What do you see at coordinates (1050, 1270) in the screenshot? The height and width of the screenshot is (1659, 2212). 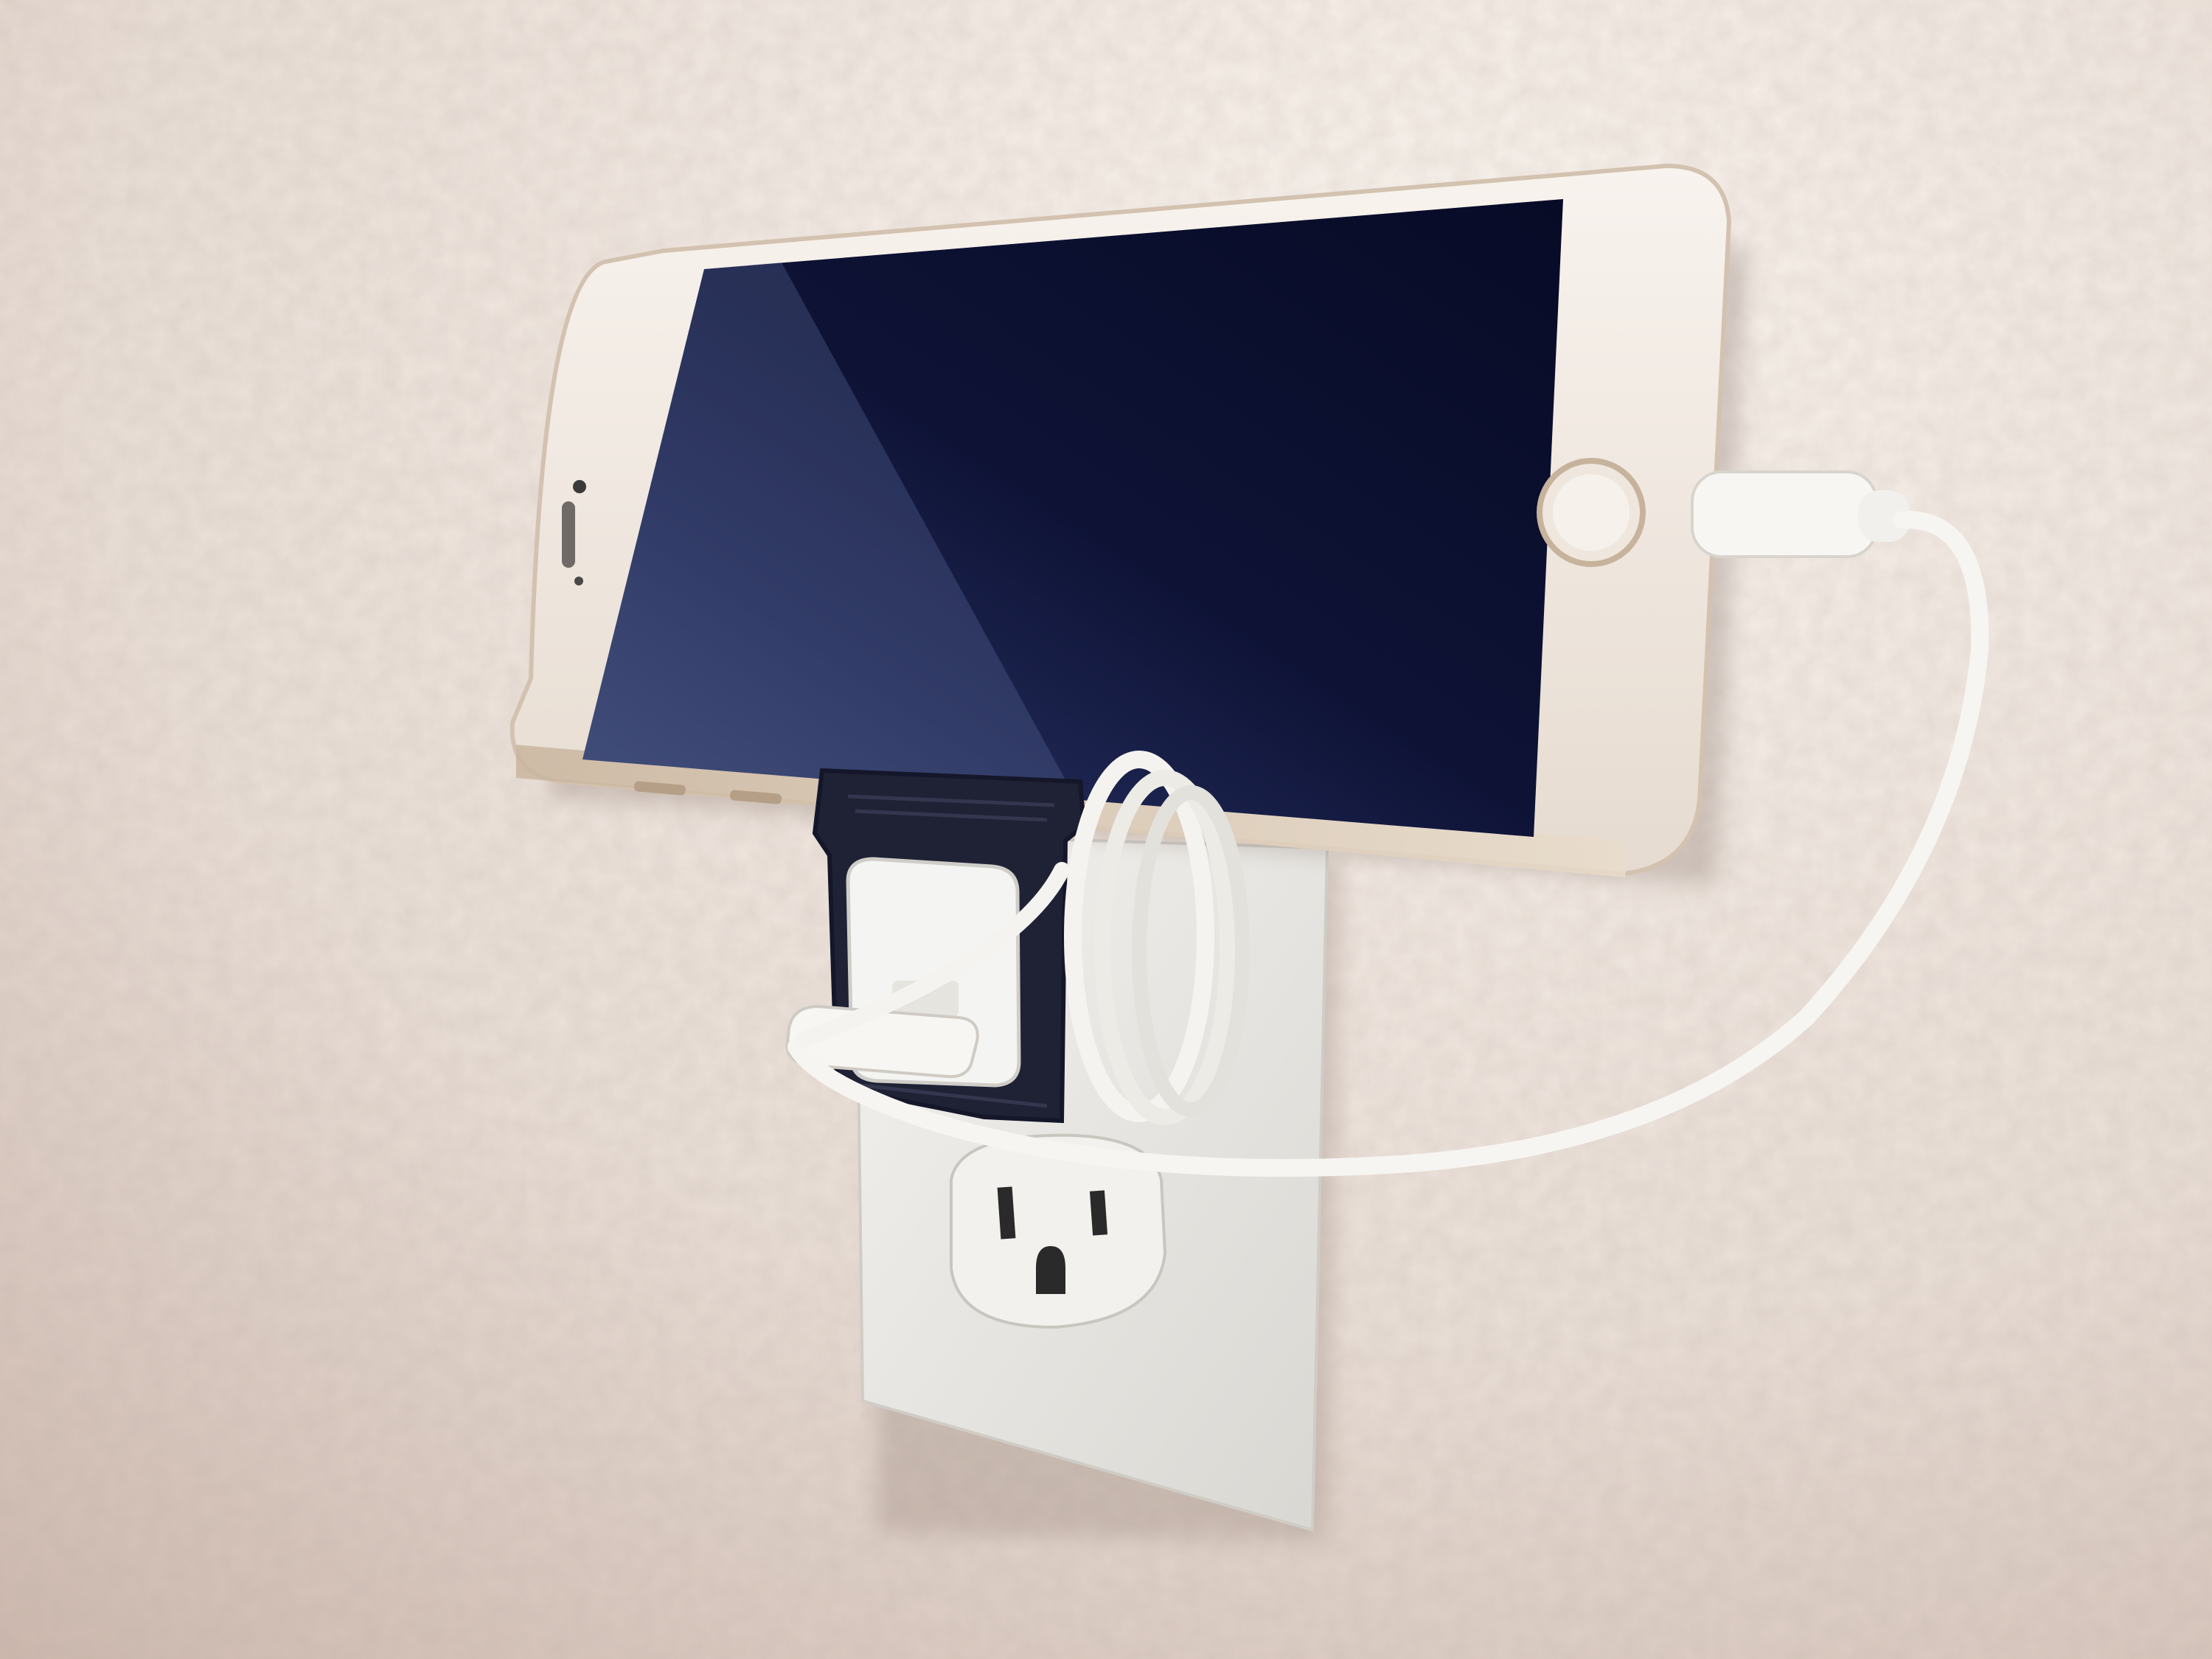 I see `outlet-ground-hole` at bounding box center [1050, 1270].